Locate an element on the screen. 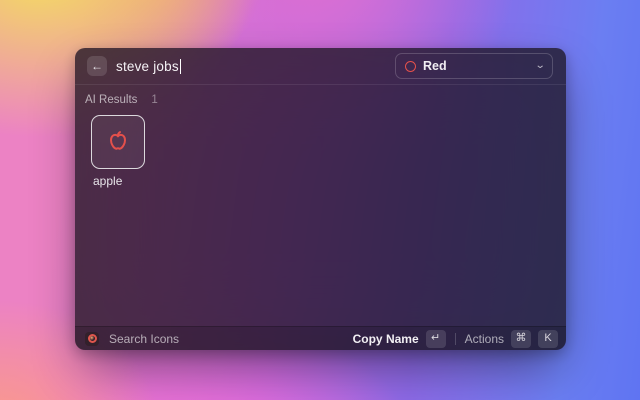 The width and height of the screenshot is (640, 400). extension-name: Search Icons is located at coordinates (144, 338).